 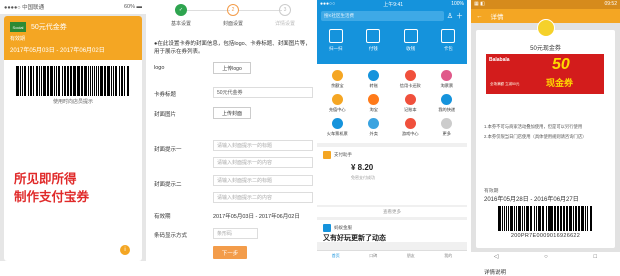 I want to click on payment-message: 支付助手 ¥ 8.20 免密支付成功, so click(x=392, y=176).